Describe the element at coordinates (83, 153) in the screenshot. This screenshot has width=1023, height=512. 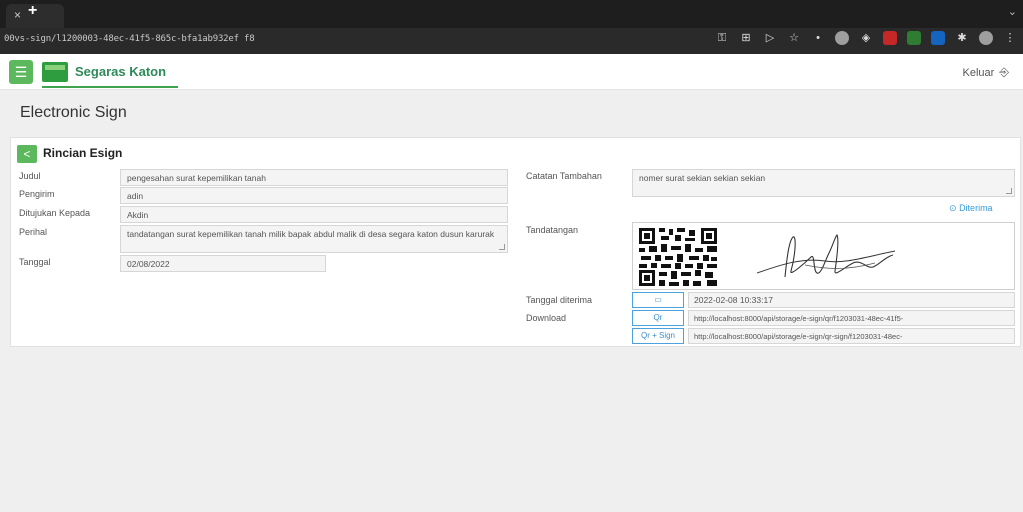
I see `panel-title: Rincian Esign` at that location.